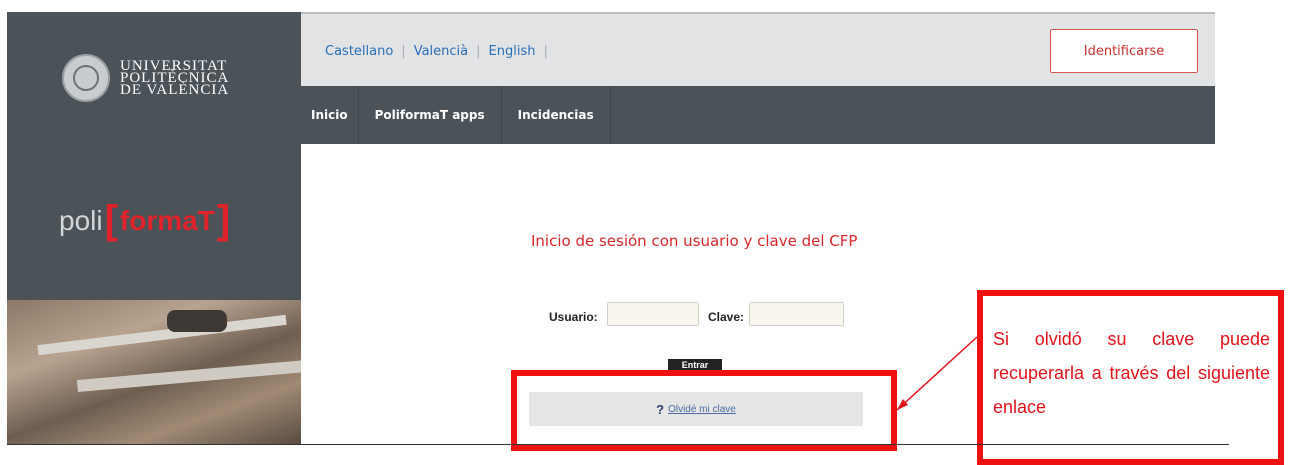 The width and height of the screenshot is (1295, 465). Describe the element at coordinates (937, 373) in the screenshot. I see `arrow-icon` at that location.